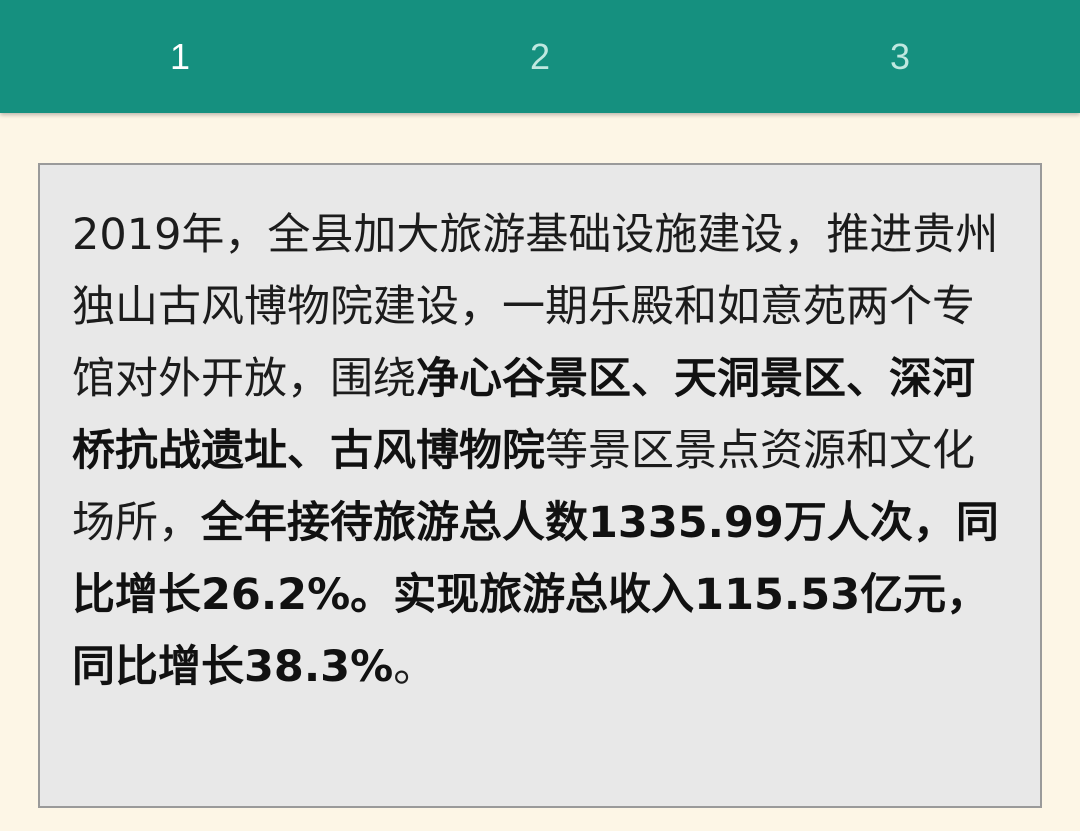  Describe the element at coordinates (180, 56) in the screenshot. I see `tab-1: 1` at that location.